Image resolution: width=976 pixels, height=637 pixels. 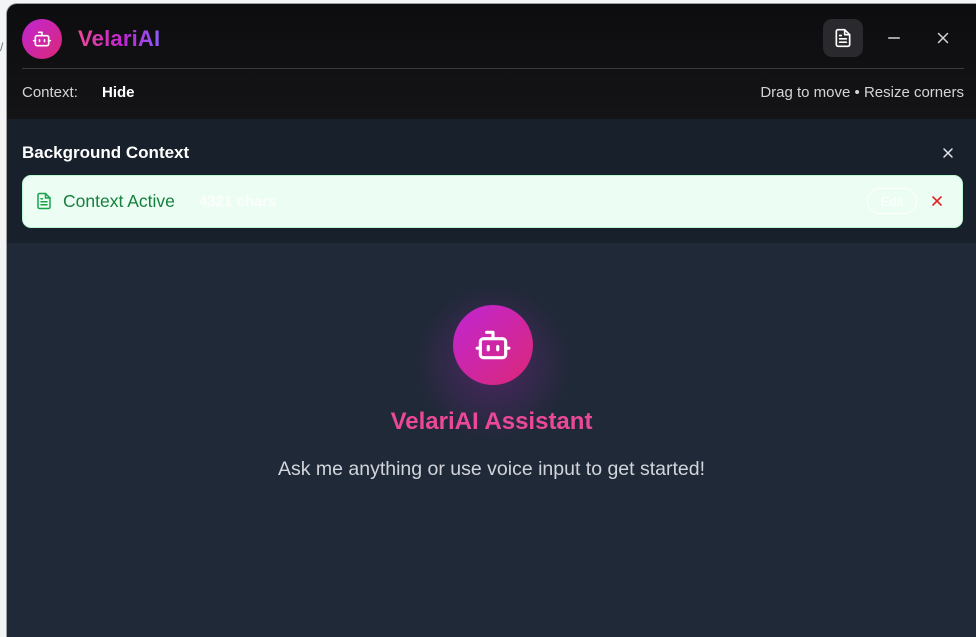 I want to click on minimize-icon, so click(x=894, y=38).